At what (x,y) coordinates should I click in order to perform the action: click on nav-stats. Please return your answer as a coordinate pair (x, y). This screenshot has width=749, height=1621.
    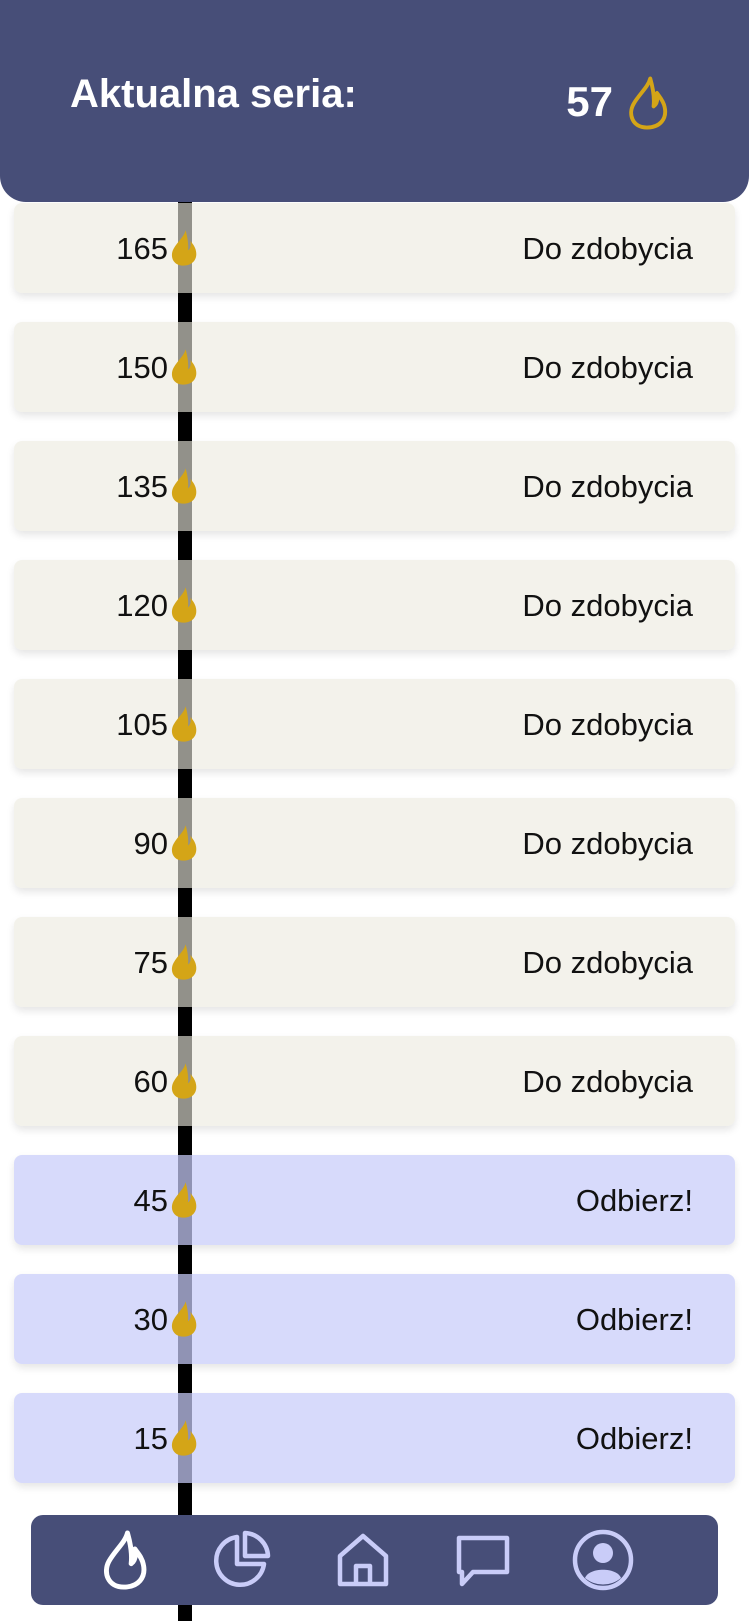
    Looking at the image, I should click on (241, 1560).